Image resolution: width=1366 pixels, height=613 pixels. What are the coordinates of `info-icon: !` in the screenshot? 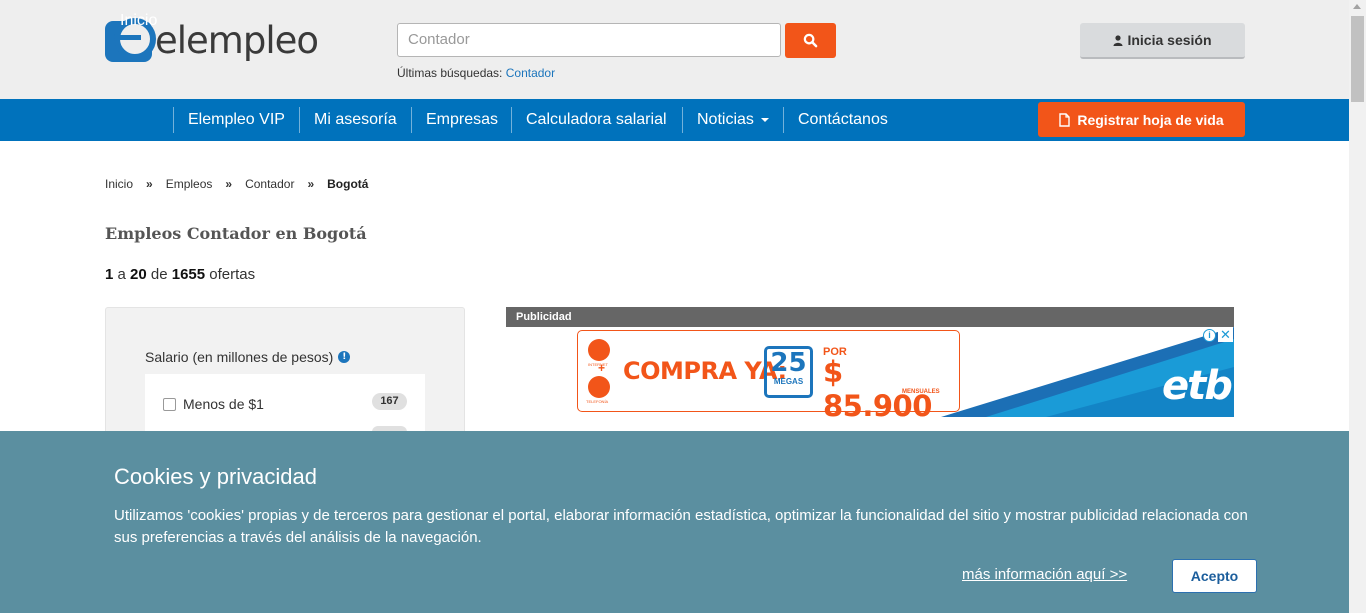 It's located at (344, 357).